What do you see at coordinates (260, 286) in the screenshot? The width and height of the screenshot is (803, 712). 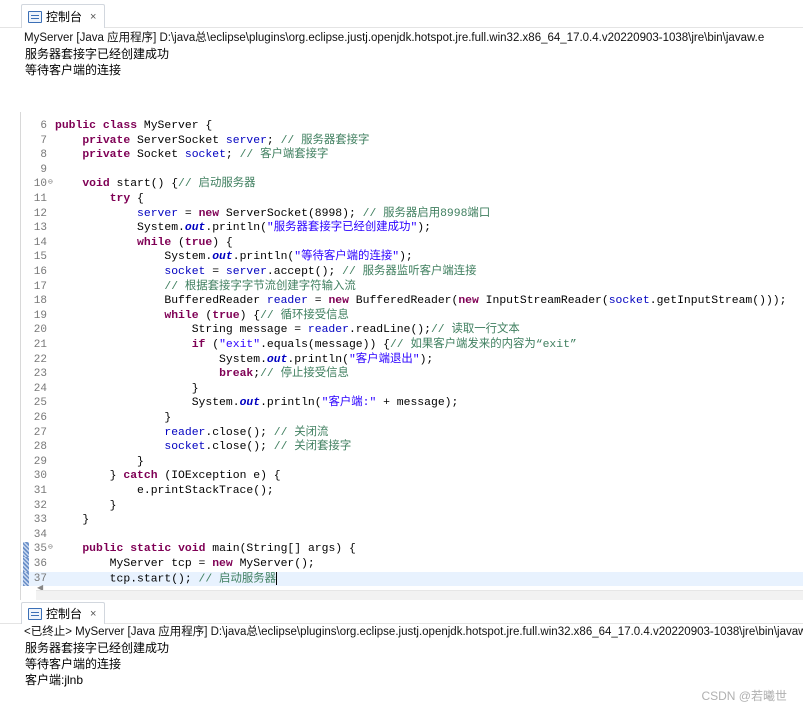 I see `code-text: // 根据套接字字节流创建字符输入流` at bounding box center [260, 286].